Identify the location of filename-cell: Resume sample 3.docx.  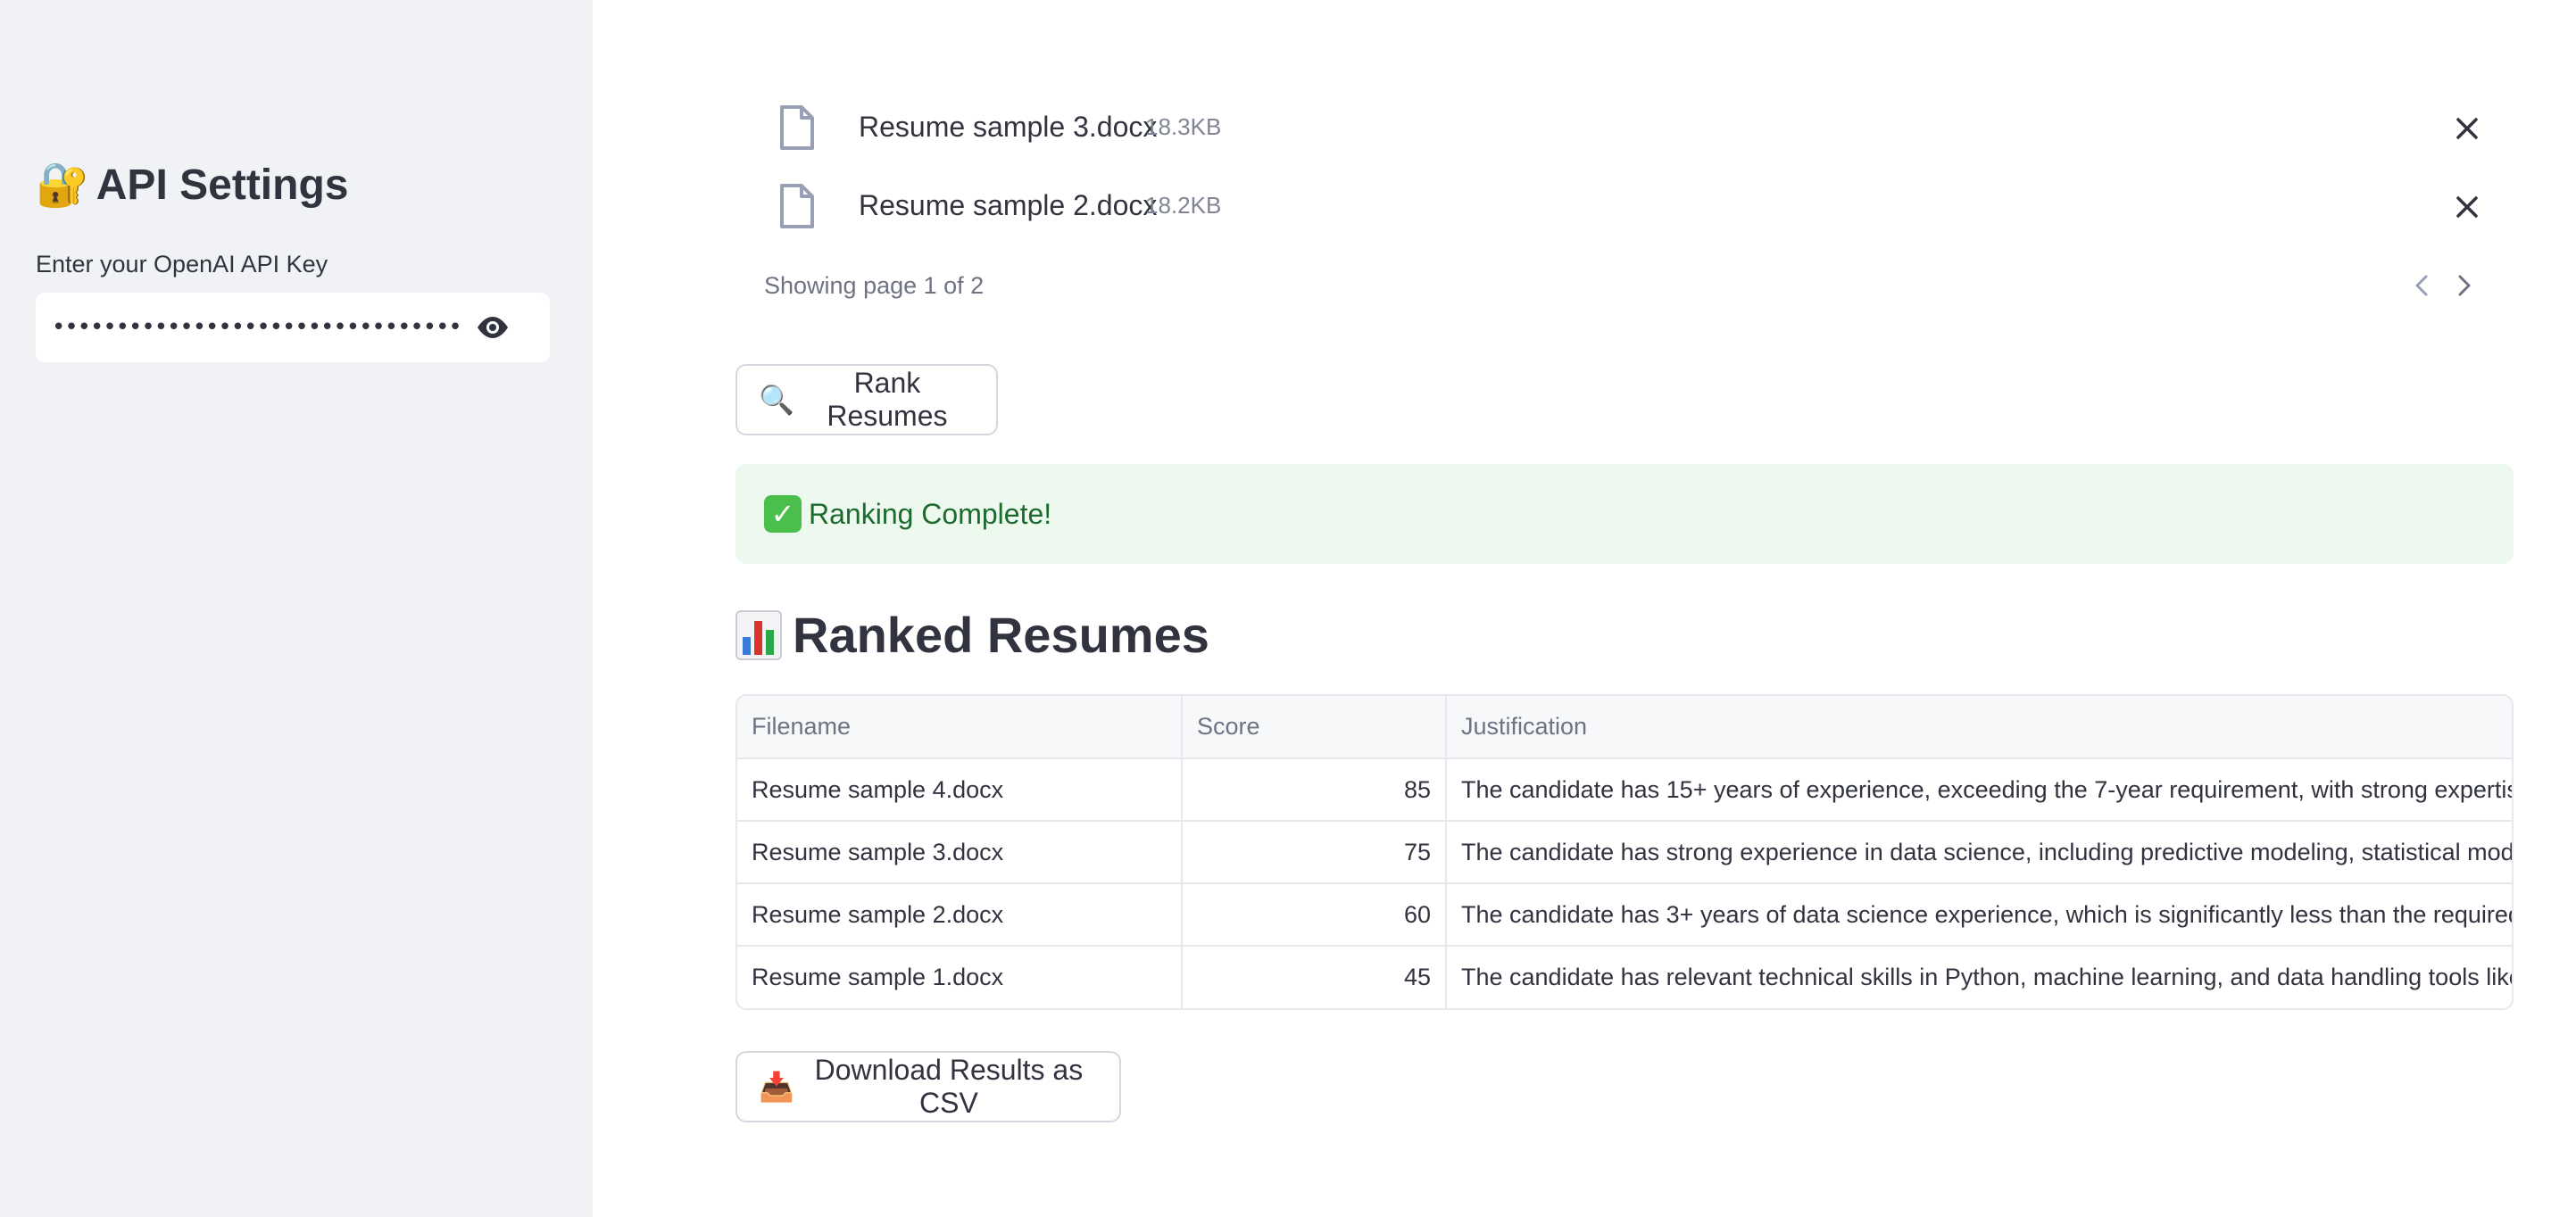
(960, 852).